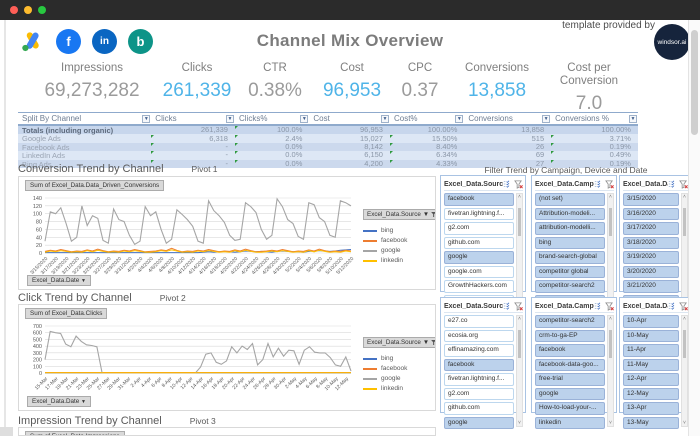  I want to click on column-header-channel: Split By Channel ▼, so click(84, 118).